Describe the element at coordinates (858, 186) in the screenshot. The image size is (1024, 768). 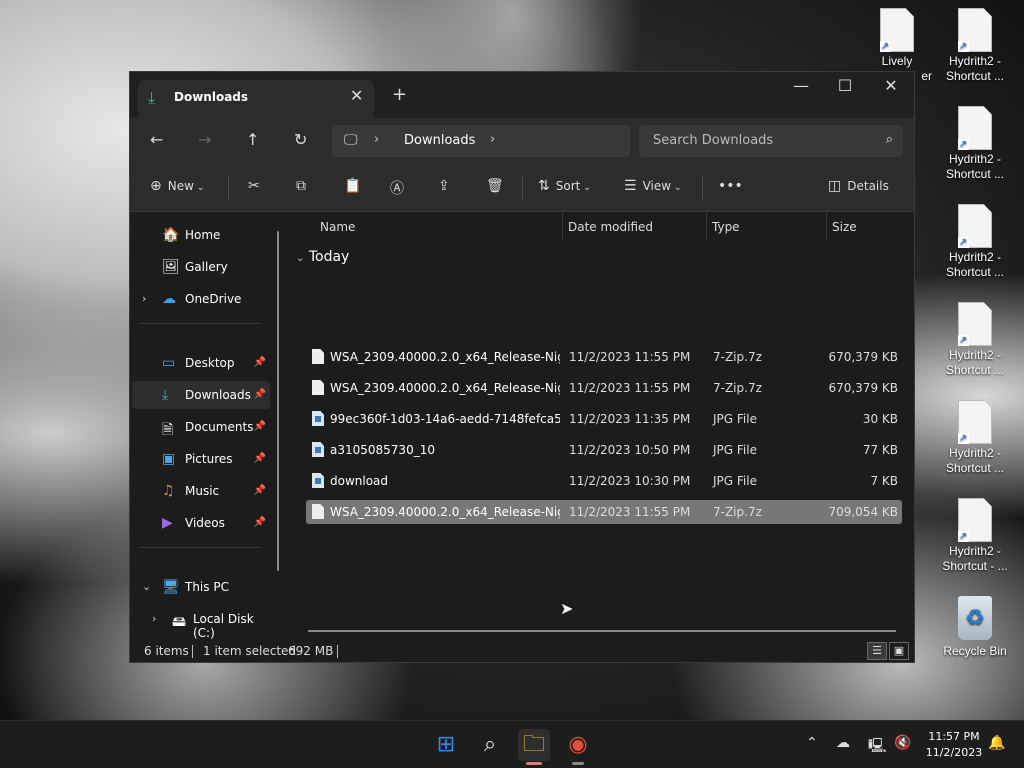
I see `details-button: ◫ Details` at that location.